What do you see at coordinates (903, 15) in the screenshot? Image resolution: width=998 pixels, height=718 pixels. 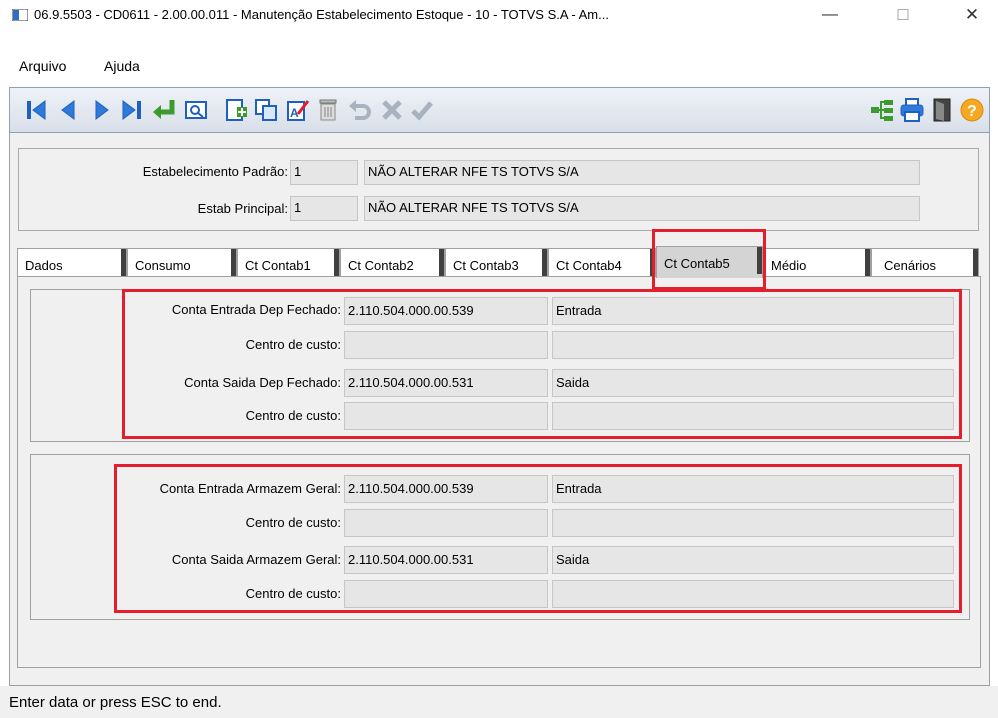 I see `maximize-button: ☐` at bounding box center [903, 15].